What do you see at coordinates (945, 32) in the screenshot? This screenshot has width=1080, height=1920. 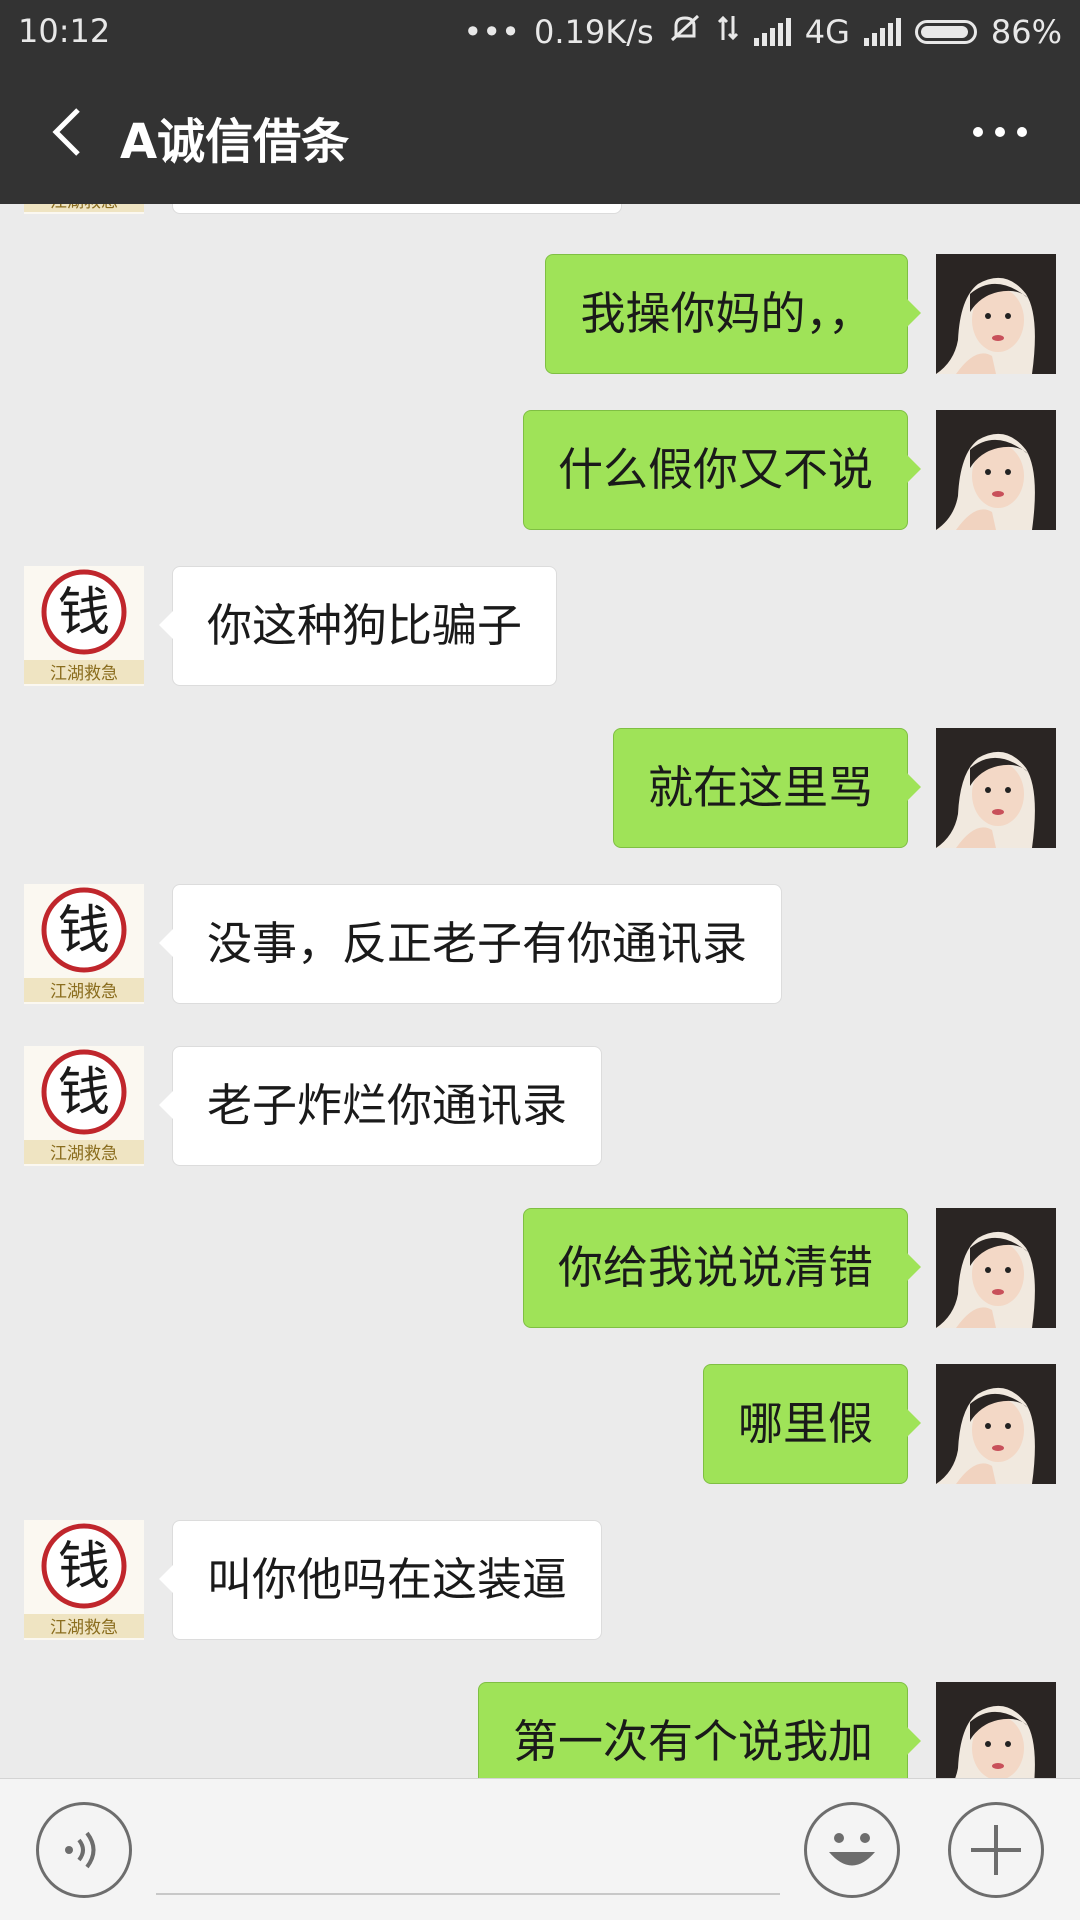 I see `battery-icon` at bounding box center [945, 32].